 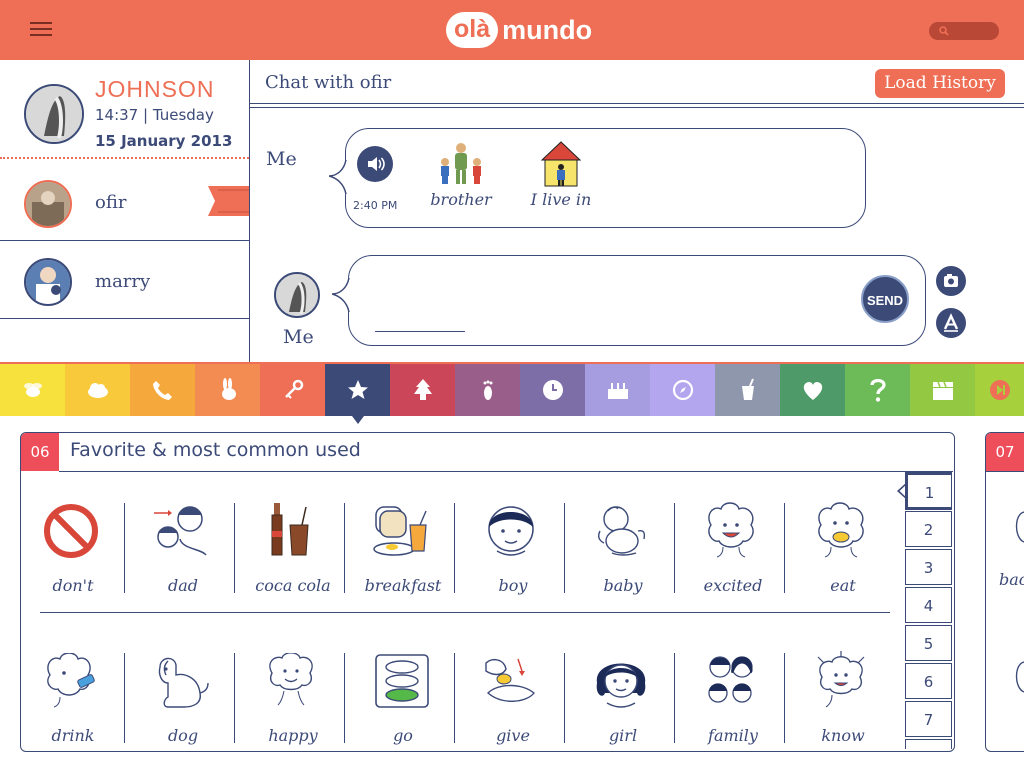 I want to click on category-nature, so click(x=422, y=390).